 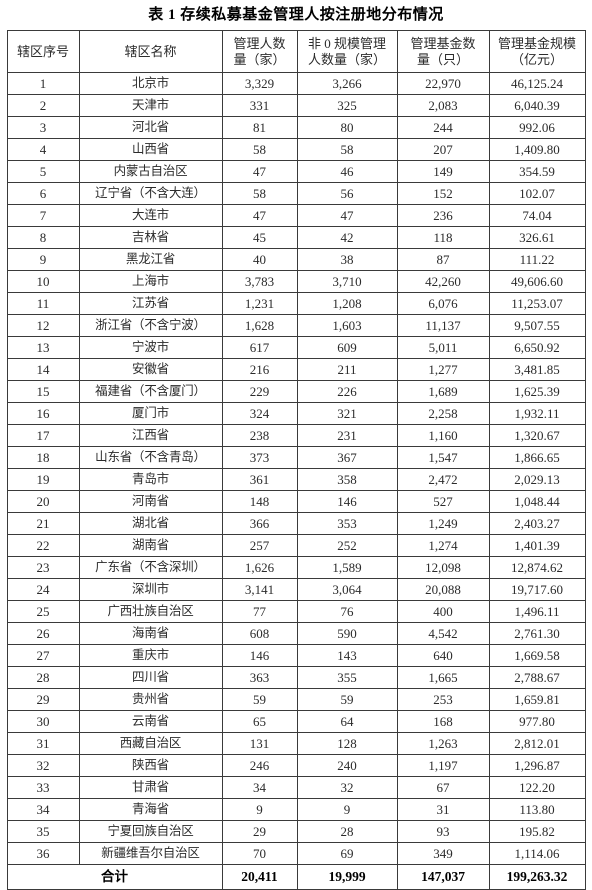 What do you see at coordinates (259, 59) in the screenshot?
I see `header-line-2: 量（家）` at bounding box center [259, 59].